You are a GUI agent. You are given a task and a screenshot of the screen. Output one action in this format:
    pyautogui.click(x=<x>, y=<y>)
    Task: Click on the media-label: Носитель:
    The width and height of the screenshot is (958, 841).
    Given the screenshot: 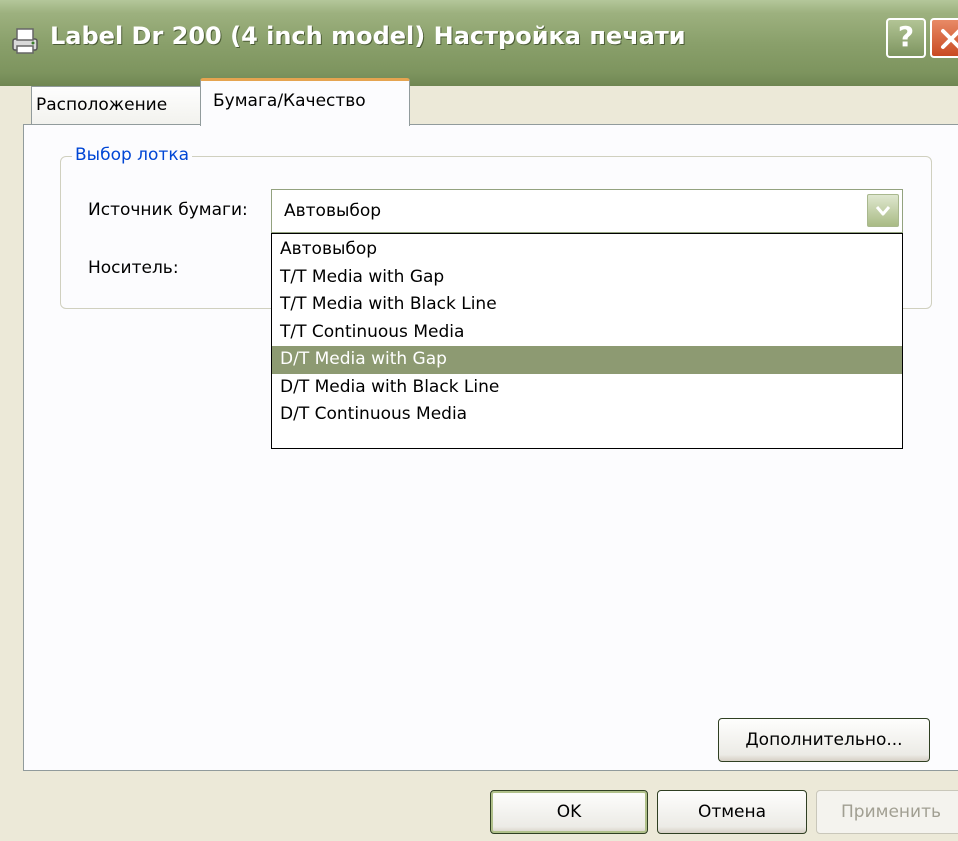 What is the action you would take?
    pyautogui.click(x=133, y=268)
    